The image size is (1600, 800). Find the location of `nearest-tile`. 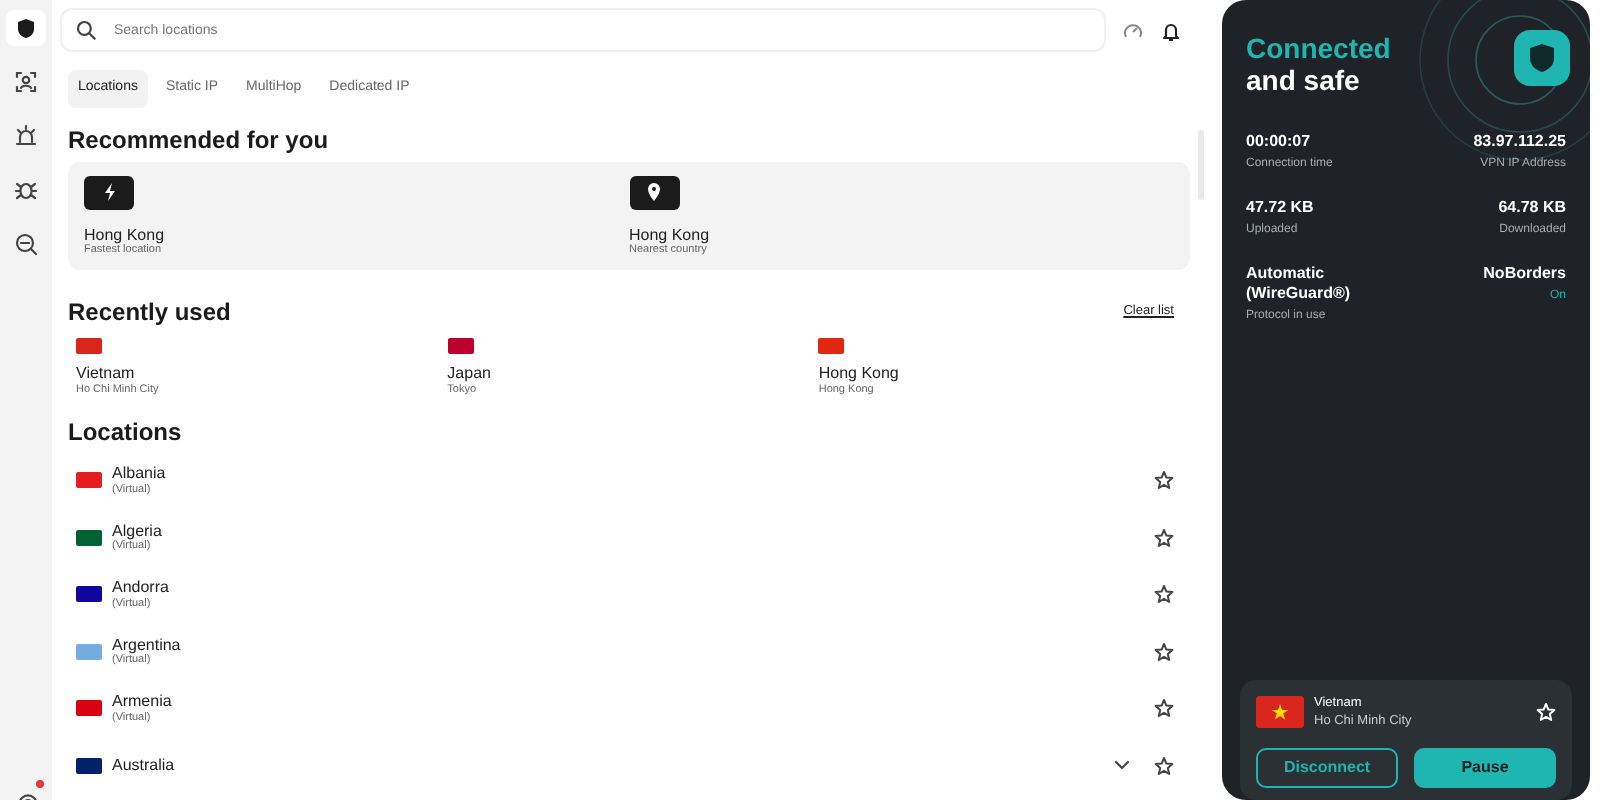

nearest-tile is located at coordinates (654, 192).